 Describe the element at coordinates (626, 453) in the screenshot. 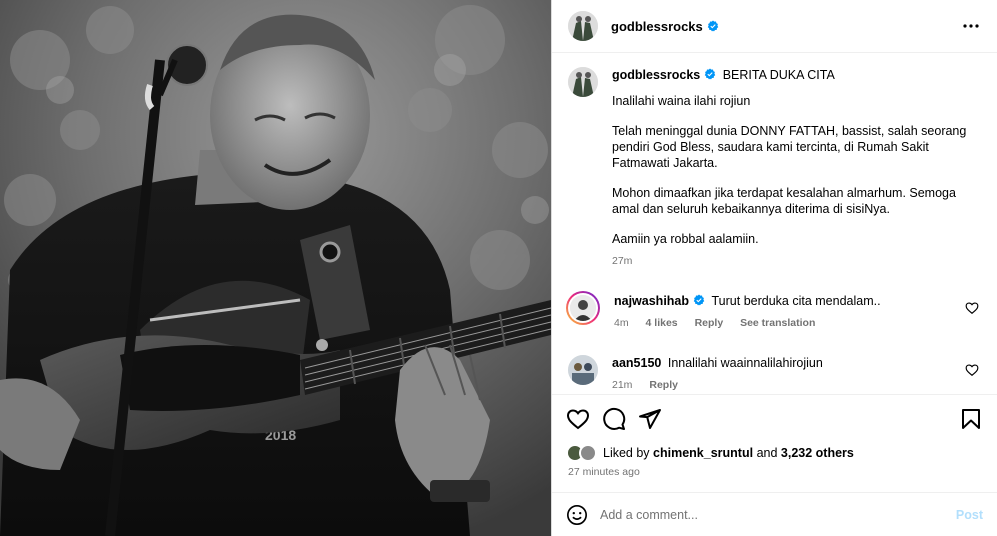

I see `liked-by-prefix: Liked by` at that location.